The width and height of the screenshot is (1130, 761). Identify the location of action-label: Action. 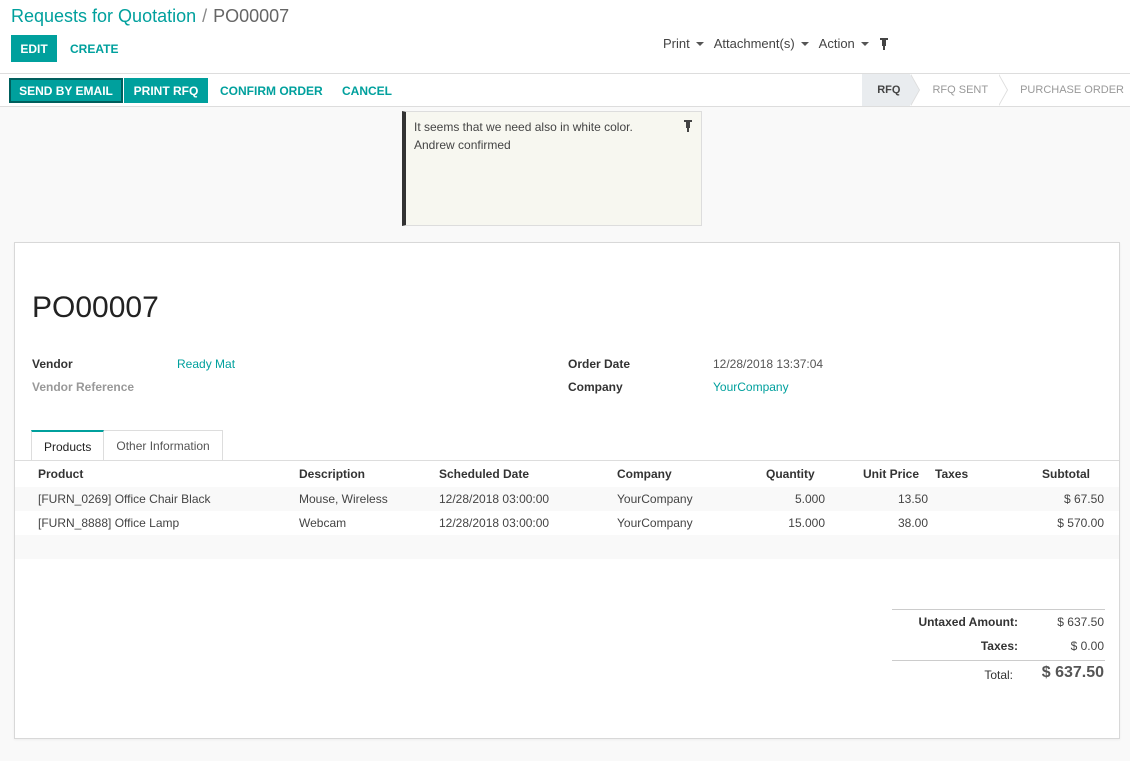
(836, 43).